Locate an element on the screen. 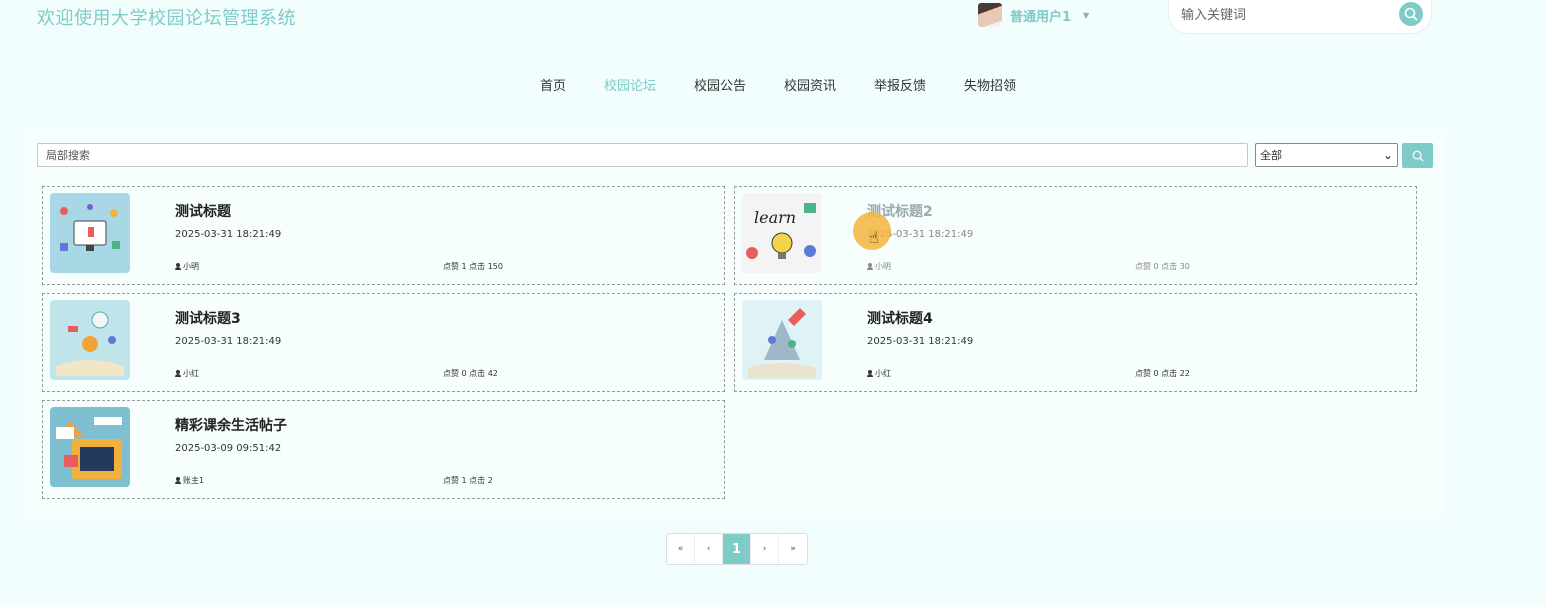 This screenshot has height=605, width=1546. chevron-down-icon: ⌄ is located at coordinates (1387, 155).